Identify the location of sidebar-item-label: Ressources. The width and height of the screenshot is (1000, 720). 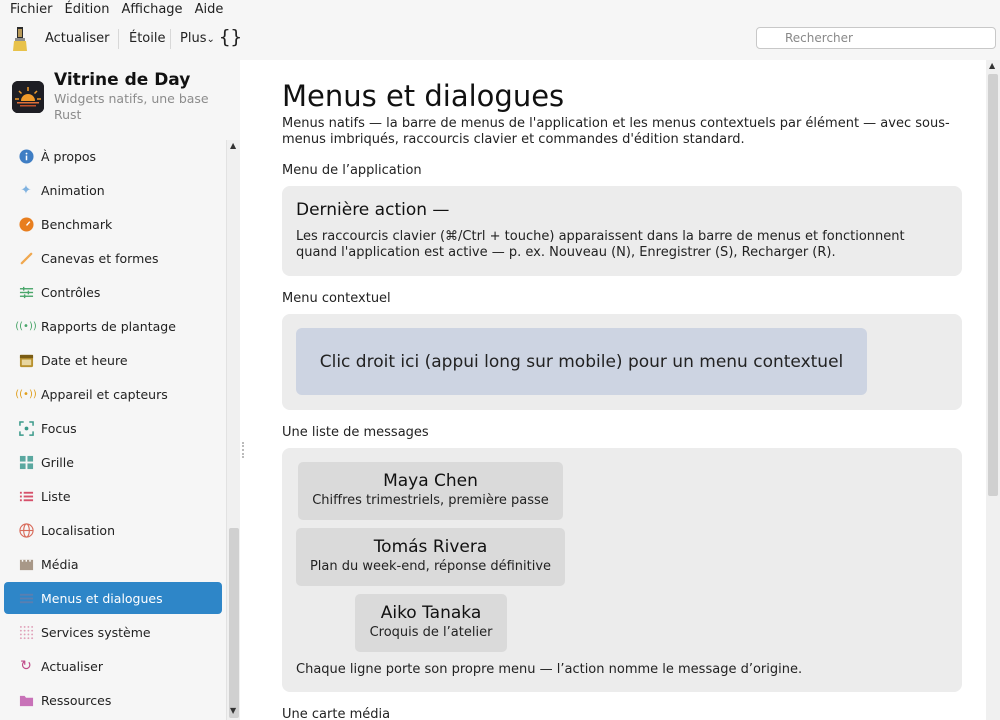
(76, 700).